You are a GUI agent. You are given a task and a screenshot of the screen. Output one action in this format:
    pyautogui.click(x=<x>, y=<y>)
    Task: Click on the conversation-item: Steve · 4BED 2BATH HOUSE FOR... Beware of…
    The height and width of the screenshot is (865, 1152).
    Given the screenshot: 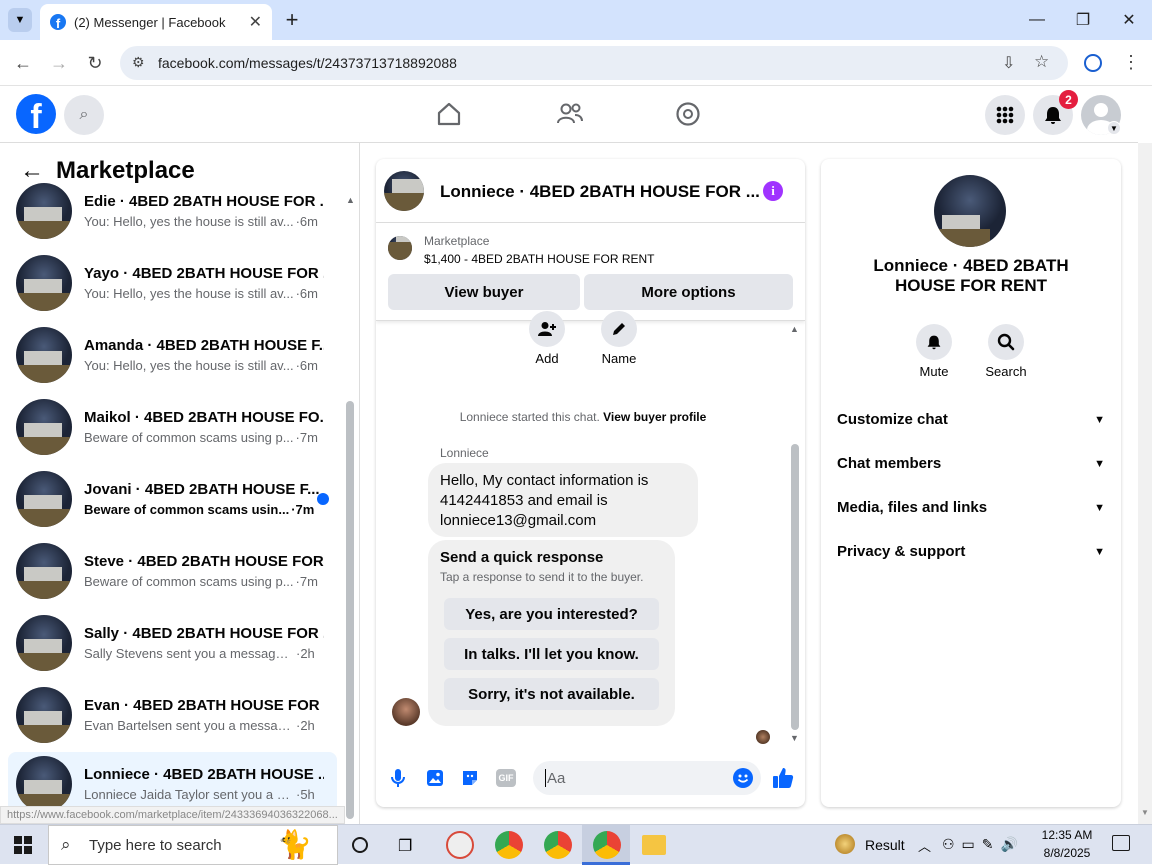 What is the action you would take?
    pyautogui.click(x=172, y=571)
    